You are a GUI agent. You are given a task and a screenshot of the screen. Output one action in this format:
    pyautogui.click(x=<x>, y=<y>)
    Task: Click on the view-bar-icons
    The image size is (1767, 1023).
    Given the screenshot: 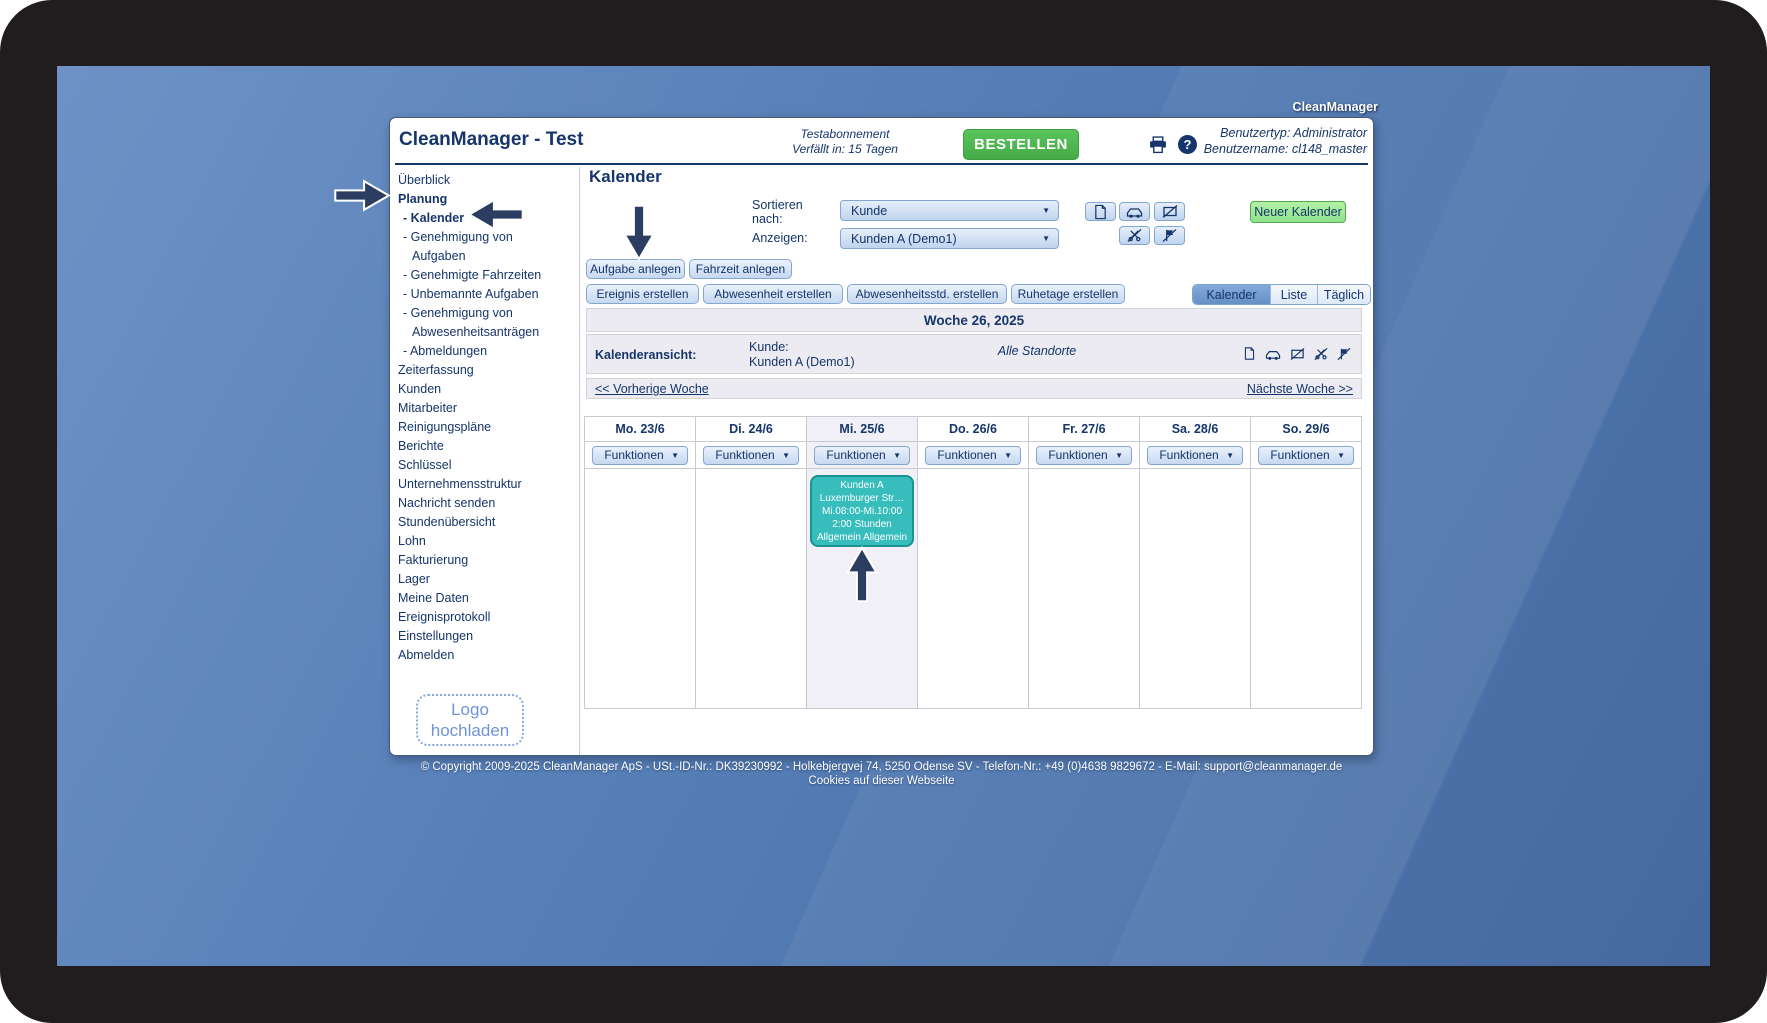 What is the action you would take?
    pyautogui.click(x=1297, y=353)
    